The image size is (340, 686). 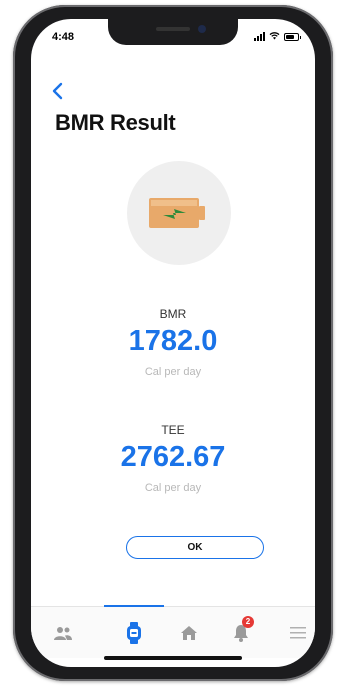 I want to click on result-icon-container, so click(x=179, y=213).